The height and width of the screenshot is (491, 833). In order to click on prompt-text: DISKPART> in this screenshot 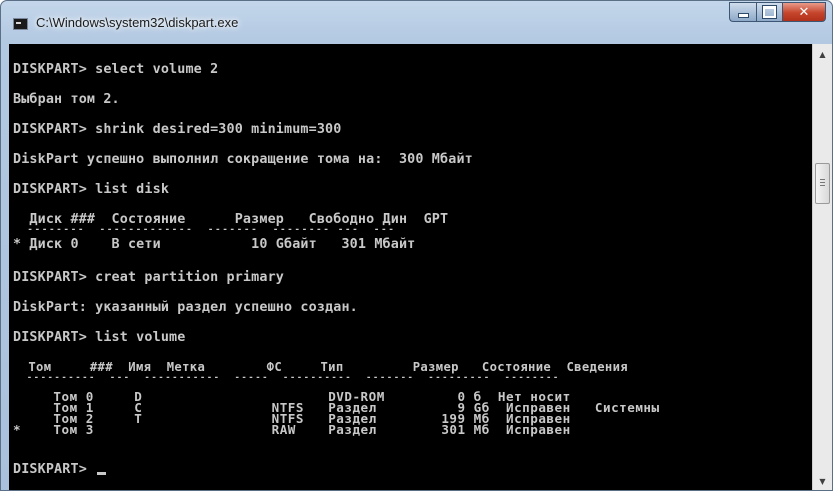, I will do `click(54, 469)`.